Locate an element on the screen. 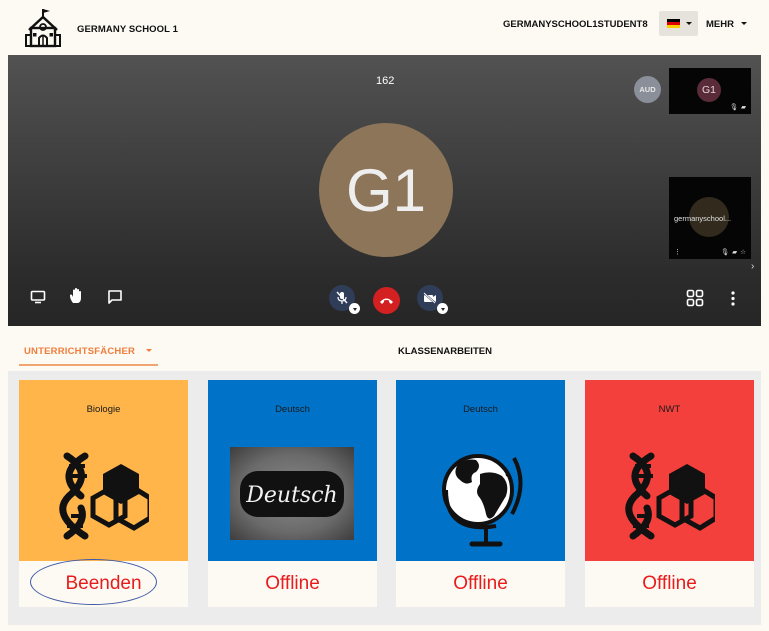 The width and height of the screenshot is (769, 631). toggle-camera-button is located at coordinates (432, 299).